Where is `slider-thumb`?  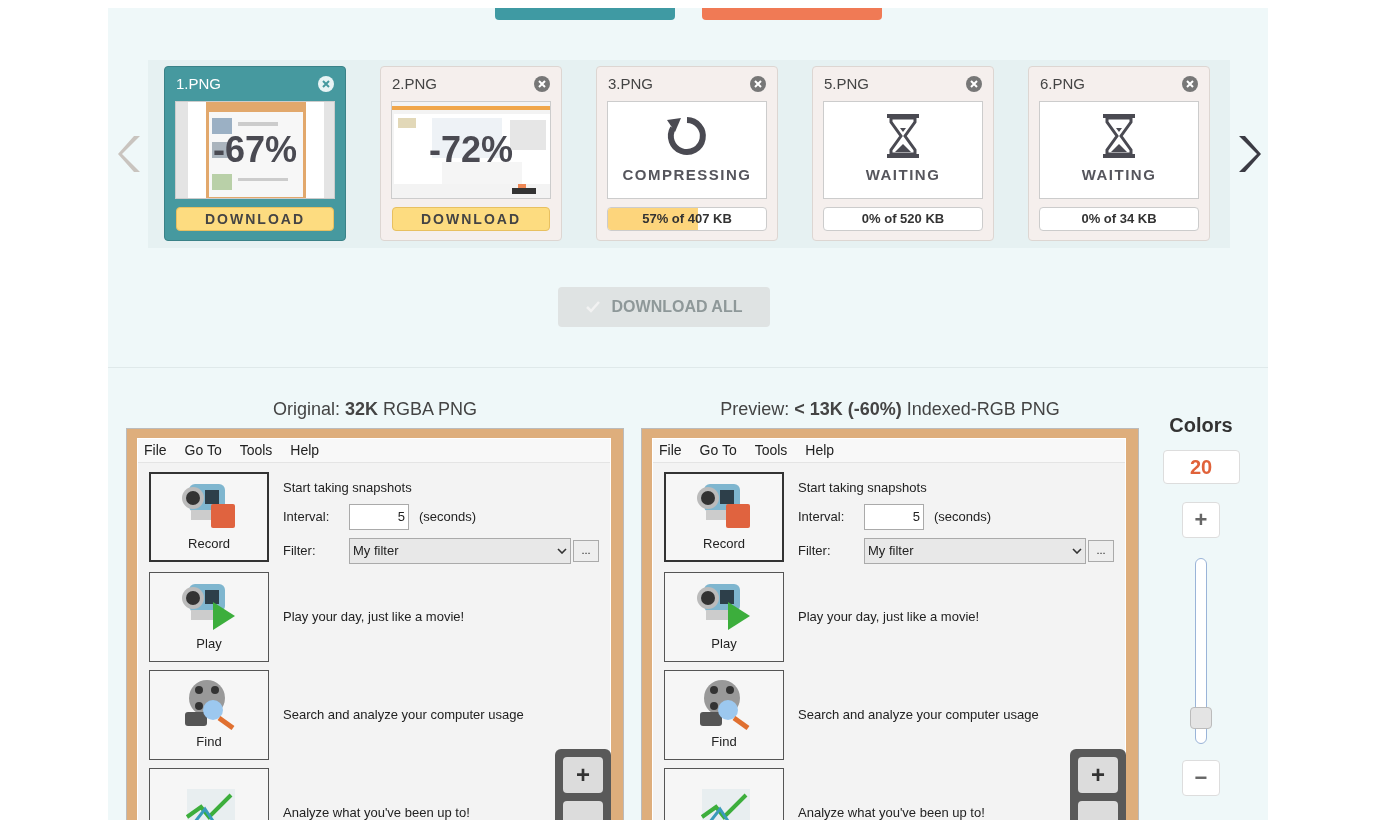
slider-thumb is located at coordinates (1201, 718).